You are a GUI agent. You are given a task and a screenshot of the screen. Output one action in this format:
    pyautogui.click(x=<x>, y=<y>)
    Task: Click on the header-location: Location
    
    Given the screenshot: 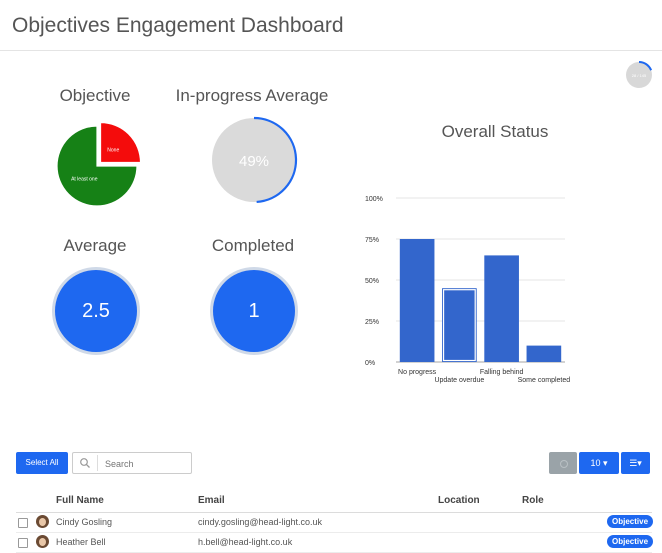 What is the action you would take?
    pyautogui.click(x=459, y=500)
    